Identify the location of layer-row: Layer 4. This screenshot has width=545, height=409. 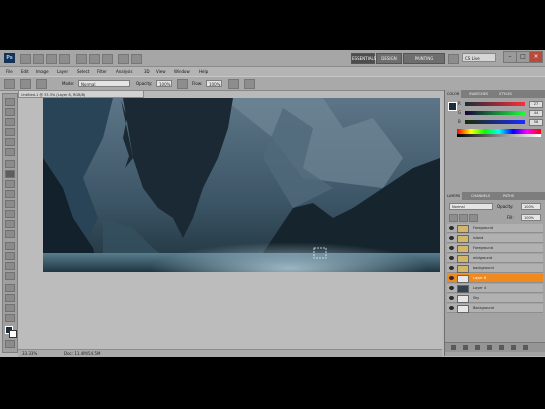
(495, 288).